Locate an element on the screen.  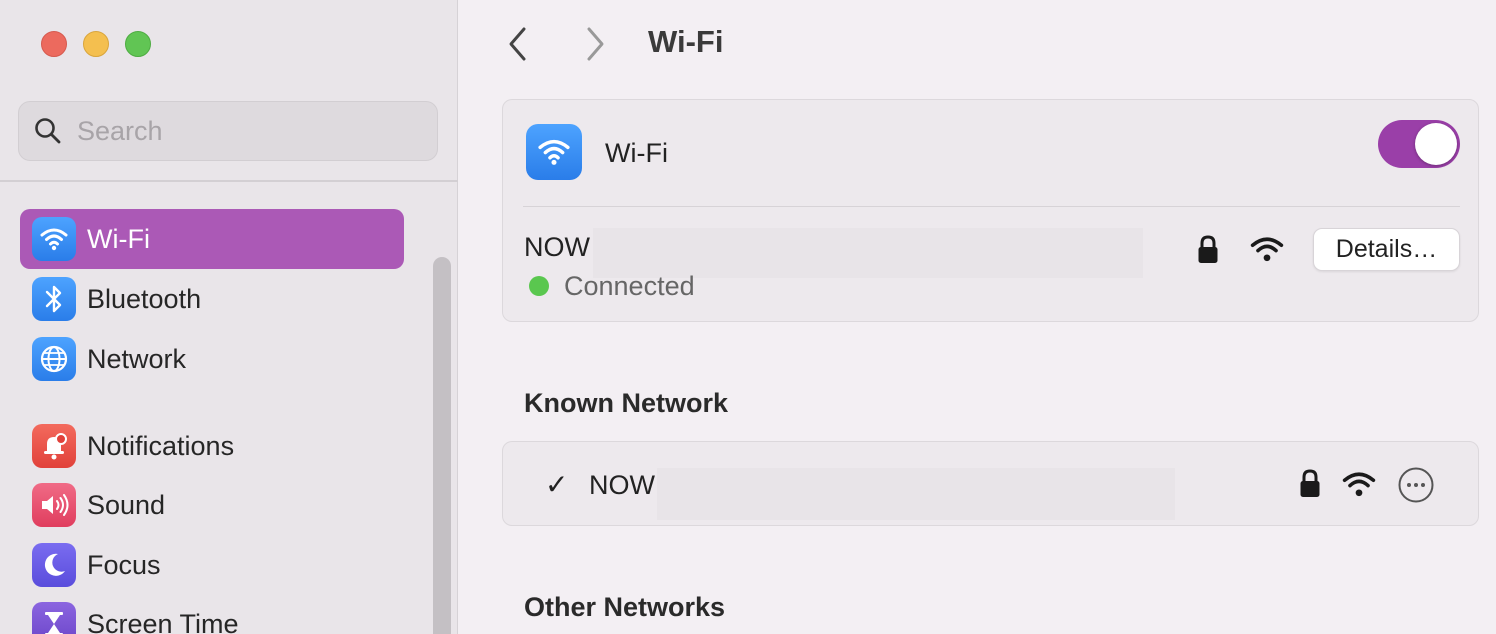
sidebar-item-label: Wi-Fi is located at coordinates (118, 238).